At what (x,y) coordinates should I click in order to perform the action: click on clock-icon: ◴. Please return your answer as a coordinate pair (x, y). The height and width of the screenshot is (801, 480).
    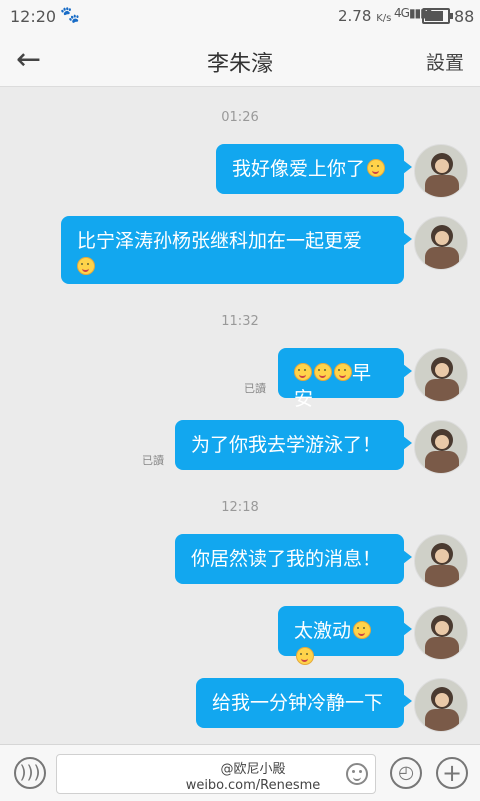
    Looking at the image, I should click on (406, 773).